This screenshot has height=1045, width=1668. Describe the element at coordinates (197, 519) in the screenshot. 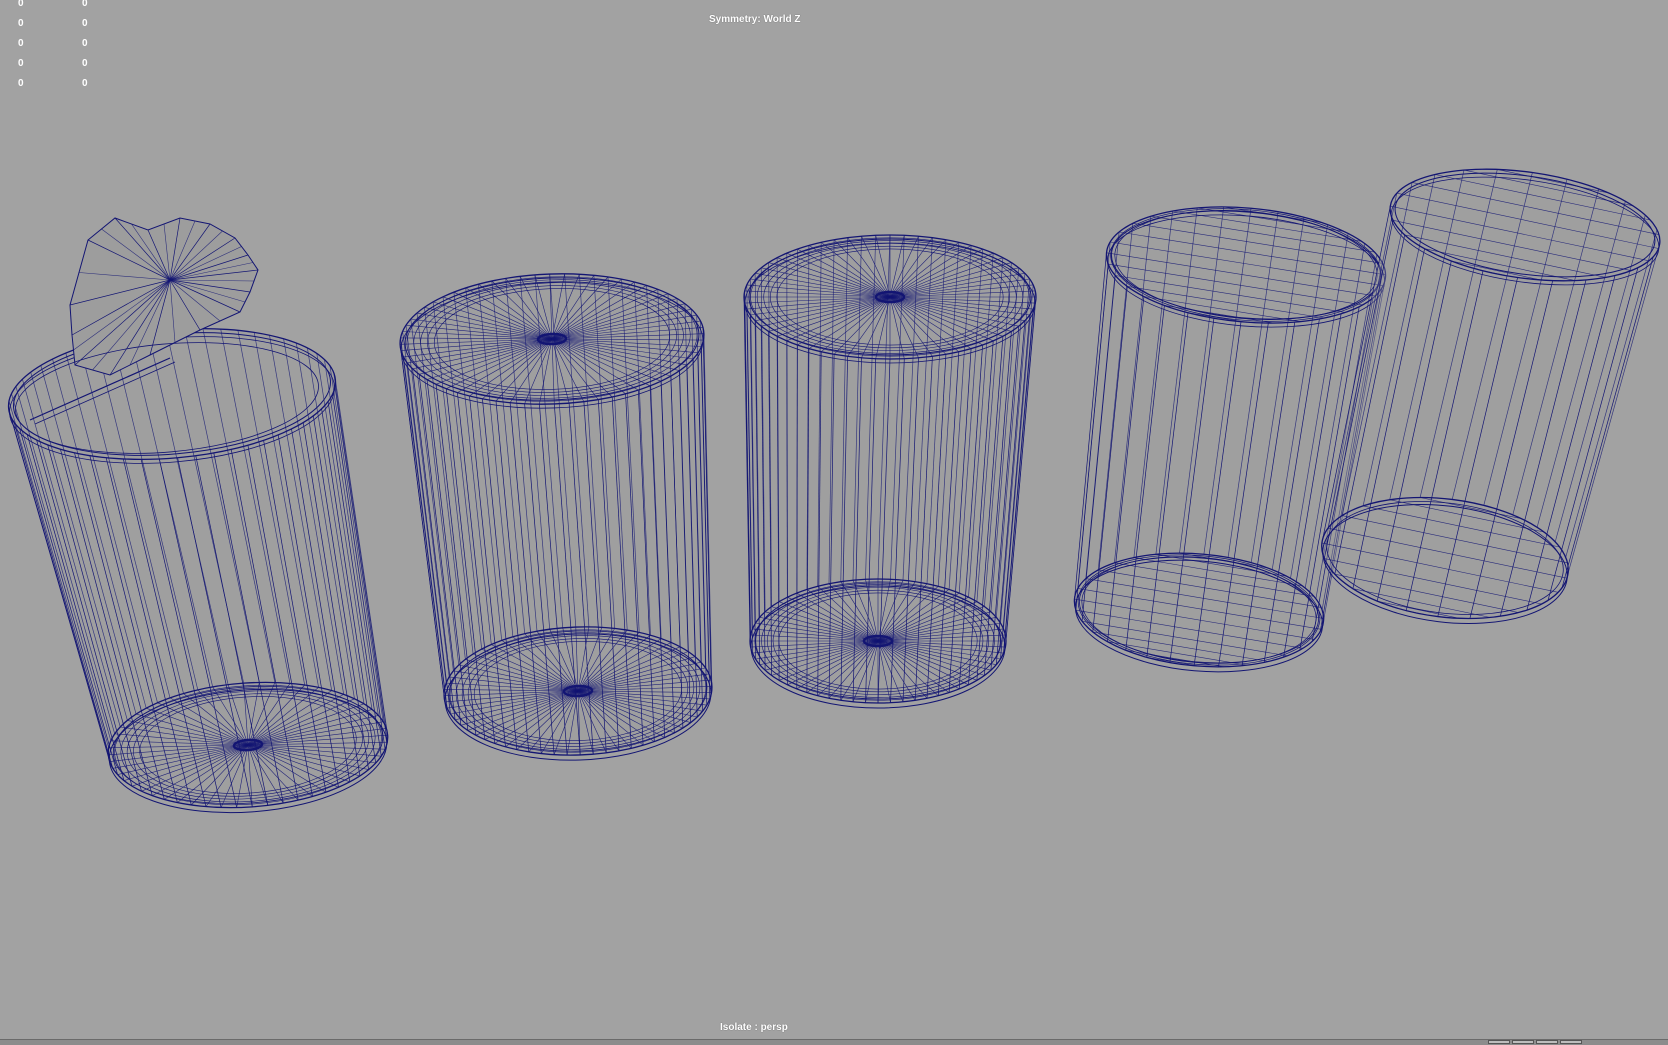

I see `cylinder-can-open-lid` at that location.